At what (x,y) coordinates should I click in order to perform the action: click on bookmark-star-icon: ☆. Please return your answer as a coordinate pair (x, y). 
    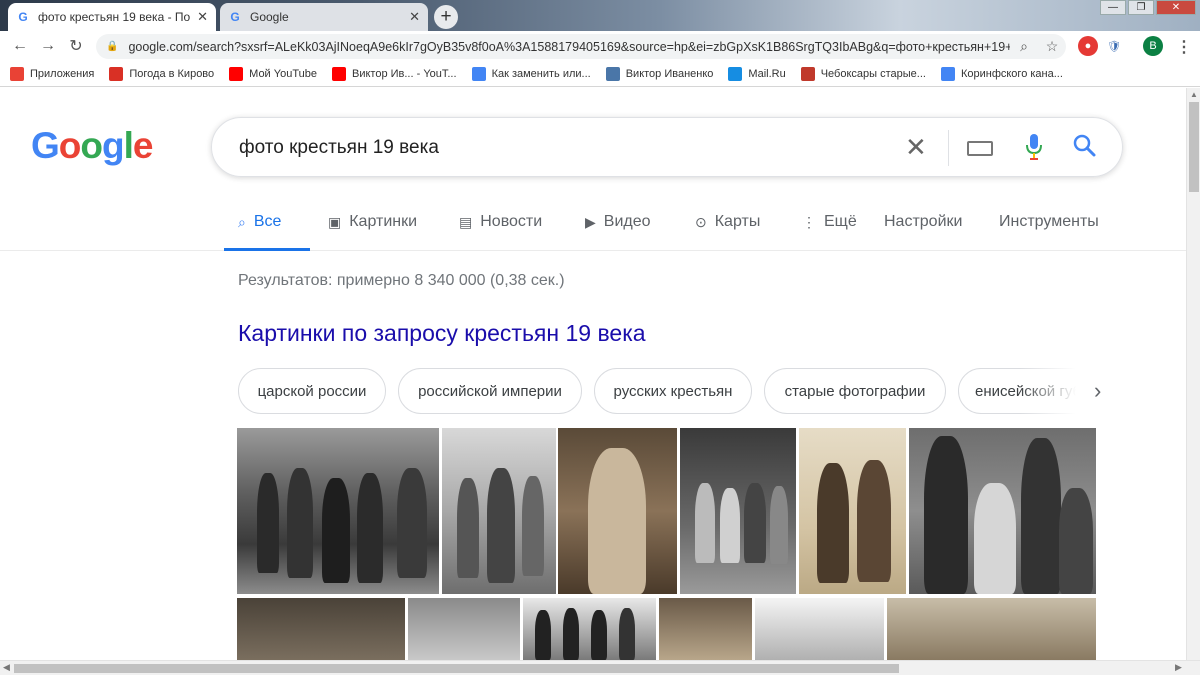
    Looking at the image, I should click on (1052, 46).